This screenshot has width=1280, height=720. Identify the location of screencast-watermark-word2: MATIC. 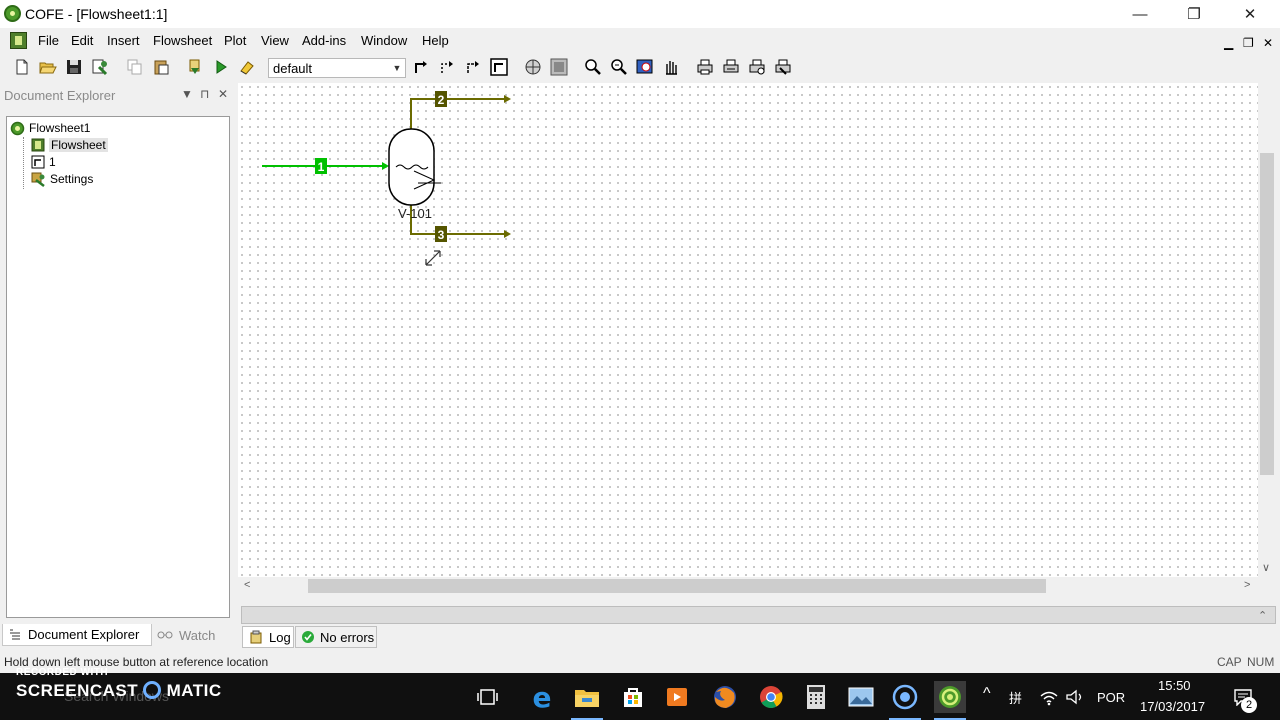
(194, 690).